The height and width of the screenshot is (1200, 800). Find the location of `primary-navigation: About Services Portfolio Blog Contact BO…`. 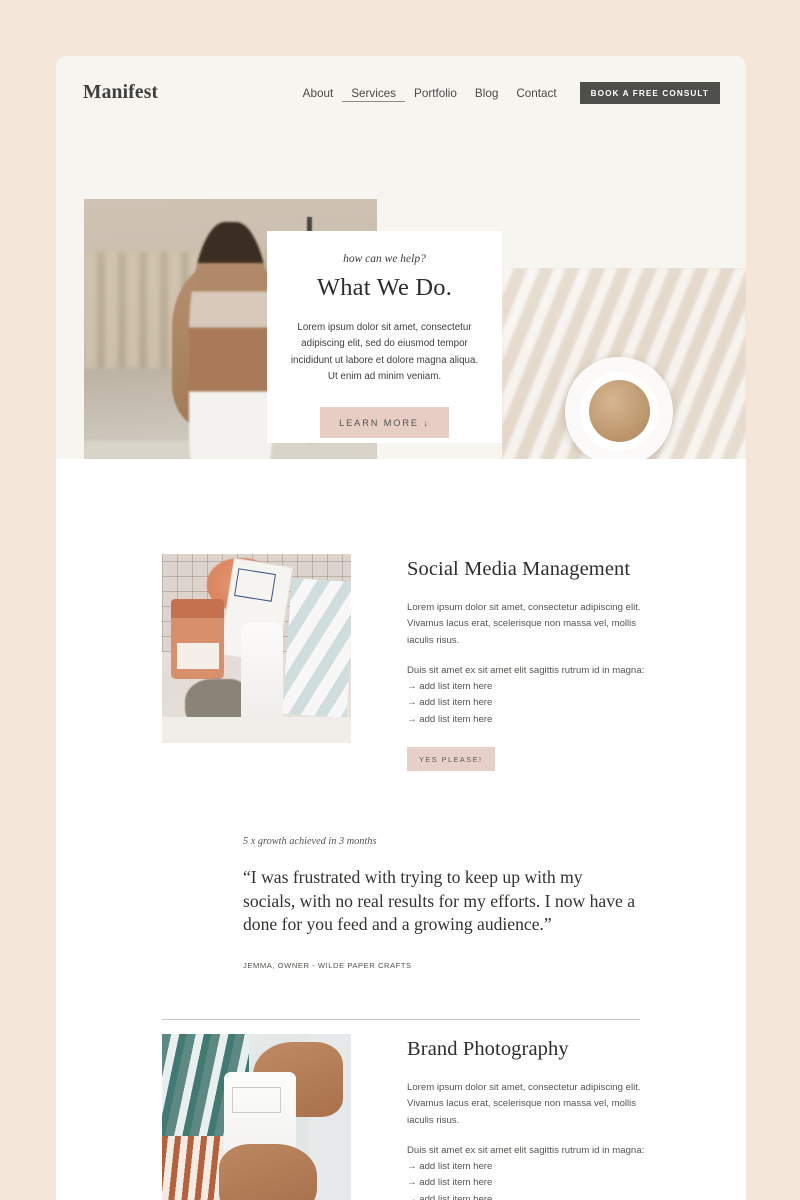

primary-navigation: About Services Portfolio Blog Contact BO… is located at coordinates (507, 93).